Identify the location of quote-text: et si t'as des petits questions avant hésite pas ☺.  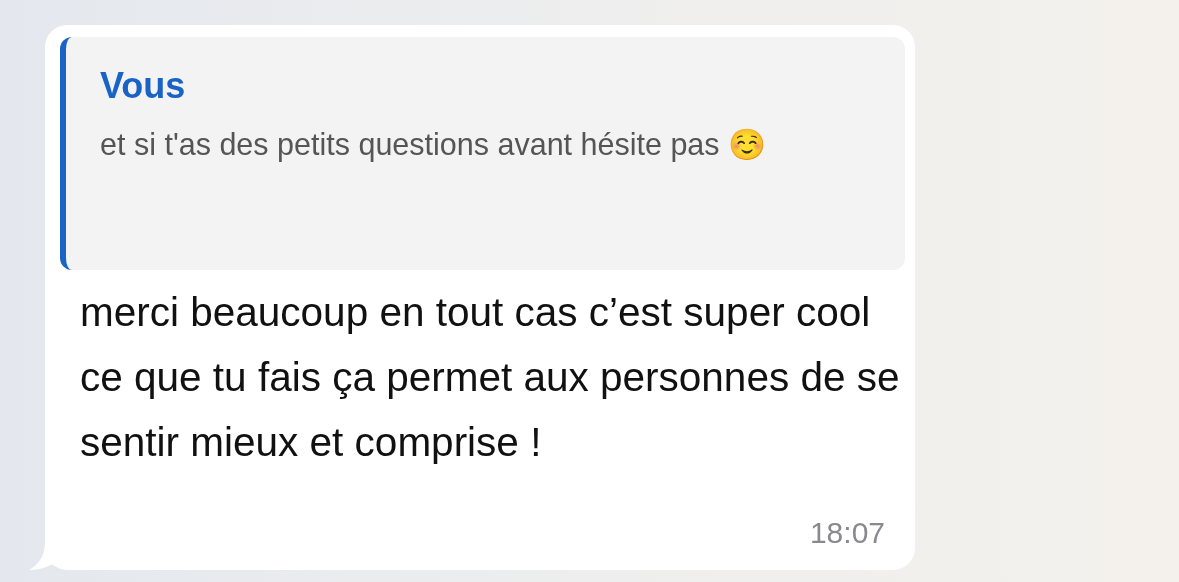
(434, 145).